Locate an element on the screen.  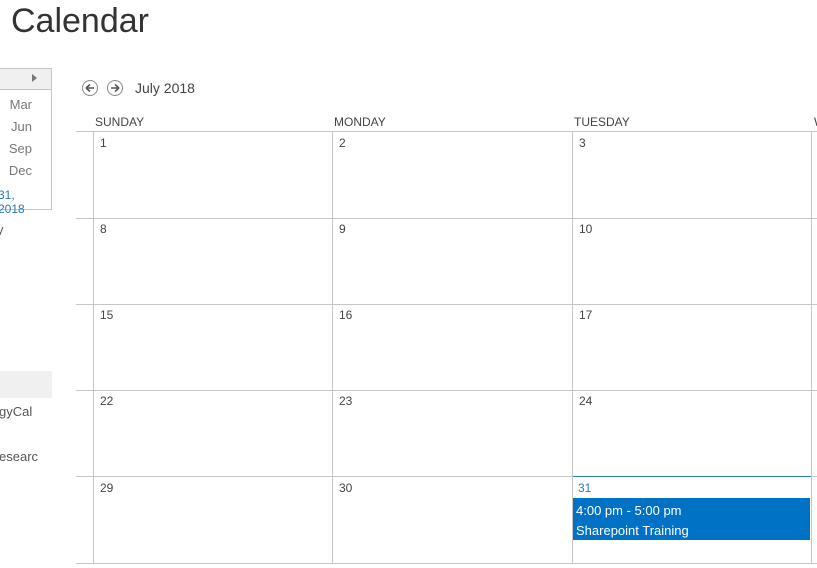
left-nav-item-2: gyCal is located at coordinates (16, 411).